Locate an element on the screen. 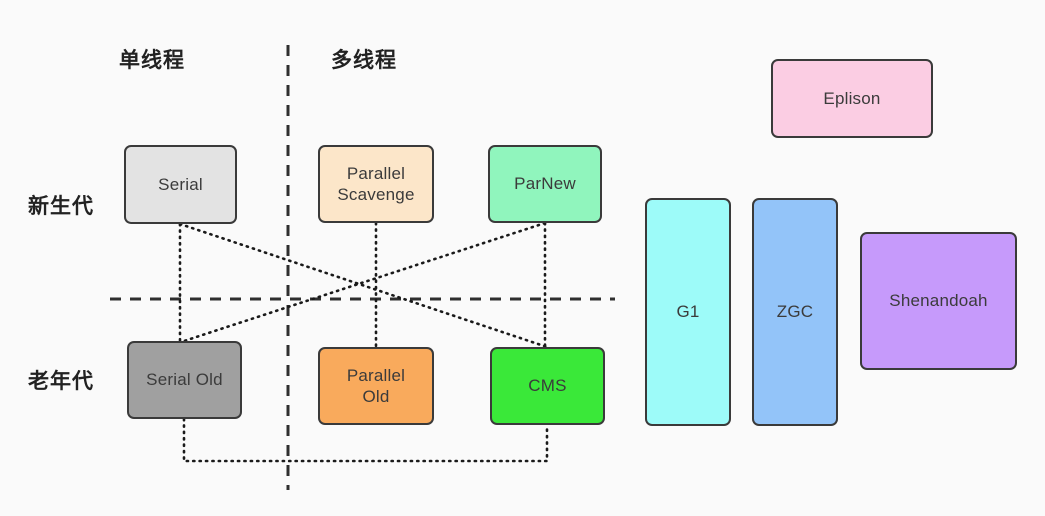 This screenshot has width=1045, height=516. node-label-g1: G1 is located at coordinates (688, 312).